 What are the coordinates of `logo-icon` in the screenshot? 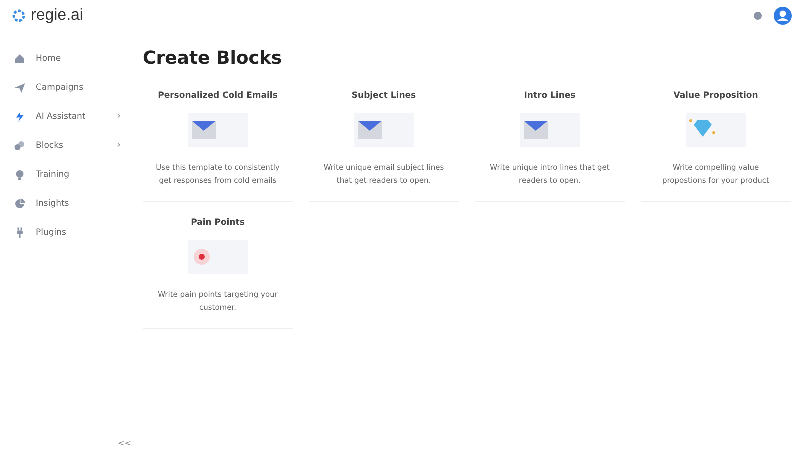 It's located at (19, 16).